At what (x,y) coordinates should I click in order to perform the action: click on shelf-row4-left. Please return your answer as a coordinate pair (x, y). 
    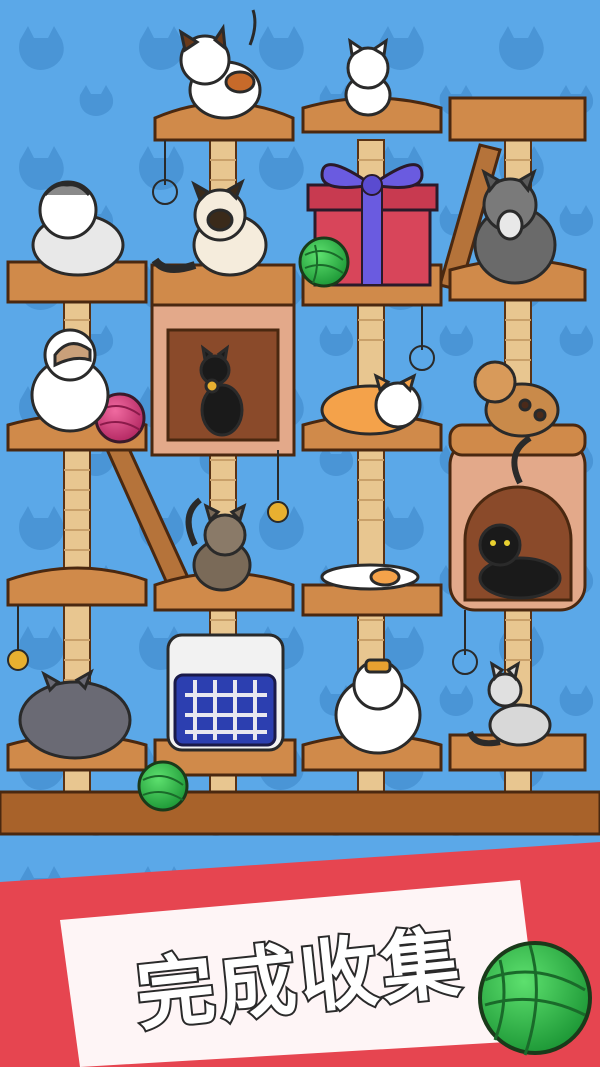
    Looking at the image, I should click on (77, 586).